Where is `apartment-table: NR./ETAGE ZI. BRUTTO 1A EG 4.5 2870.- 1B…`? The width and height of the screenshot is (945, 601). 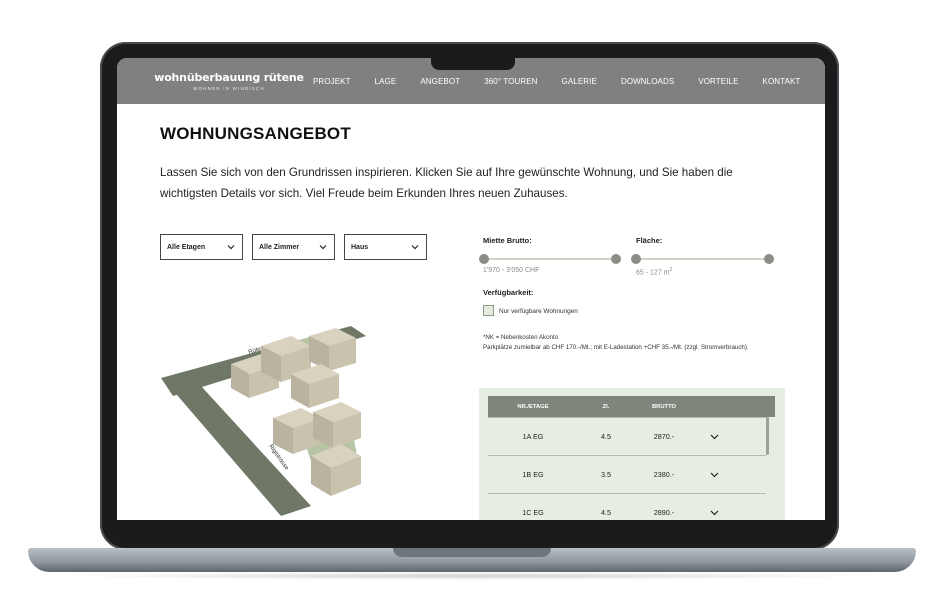 apartment-table: NR./ETAGE ZI. BRUTTO 1A EG 4.5 2870.- 1B… is located at coordinates (632, 454).